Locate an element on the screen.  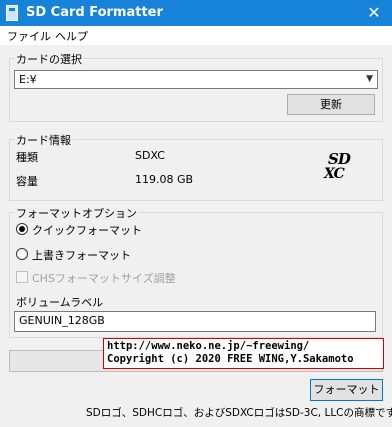
menu-bar: ファイル ヘルプ is located at coordinates (196, 35).